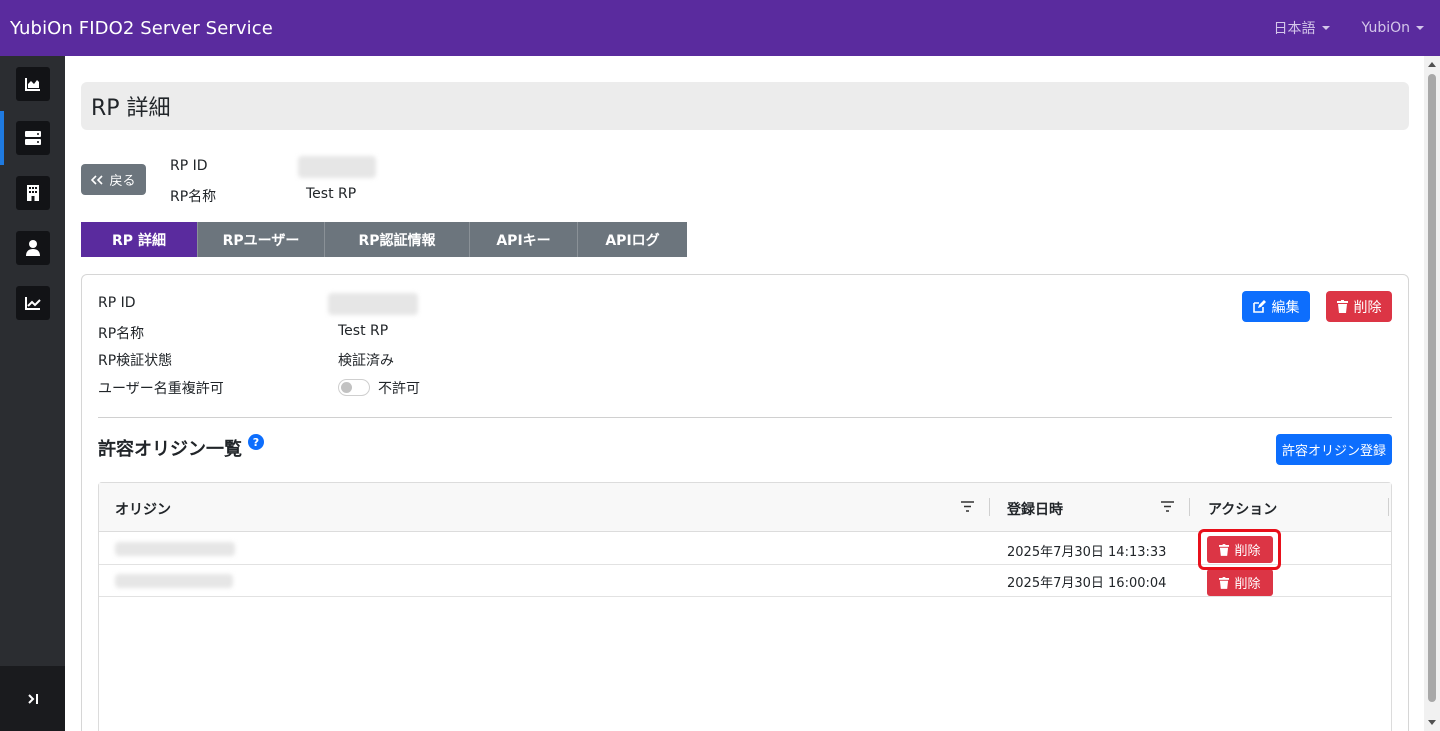  What do you see at coordinates (1386, 28) in the screenshot?
I see `user-label: YubiOn` at bounding box center [1386, 28].